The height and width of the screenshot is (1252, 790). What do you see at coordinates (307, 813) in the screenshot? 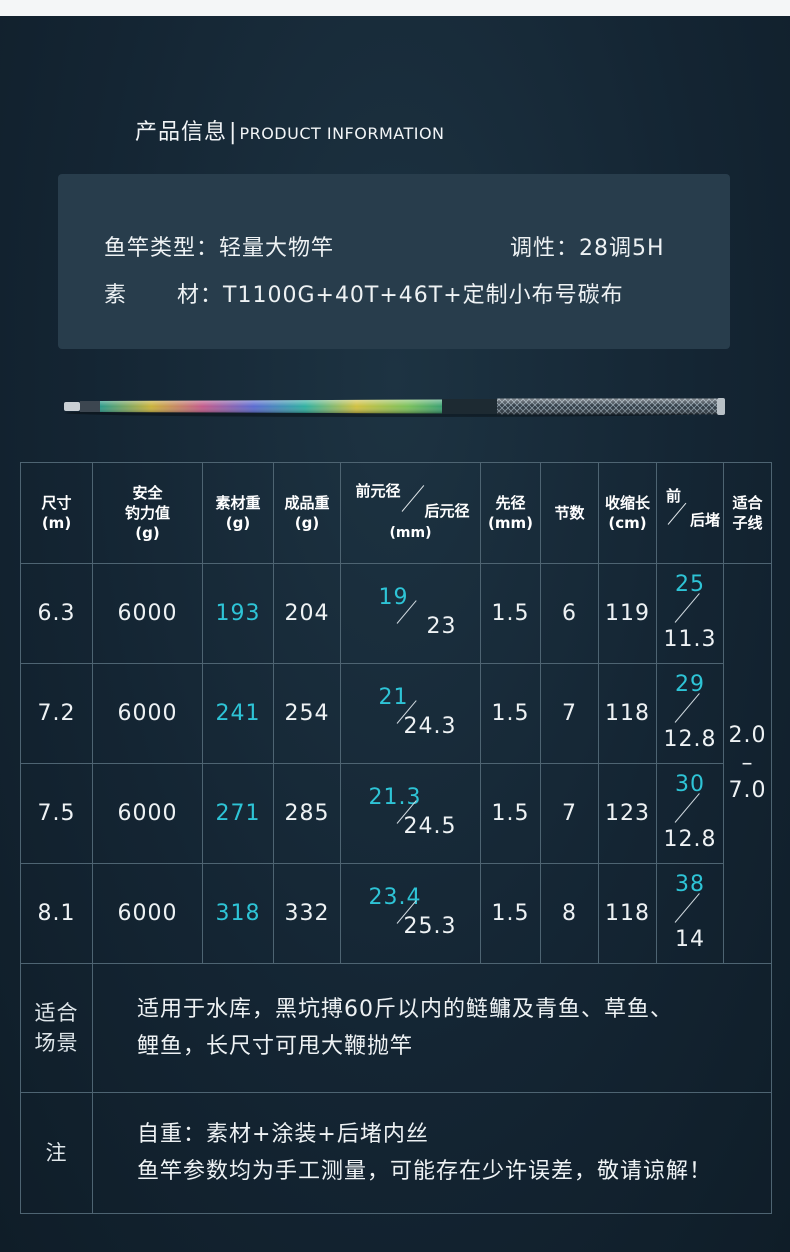
I see `cell-final-weight: 285` at bounding box center [307, 813].